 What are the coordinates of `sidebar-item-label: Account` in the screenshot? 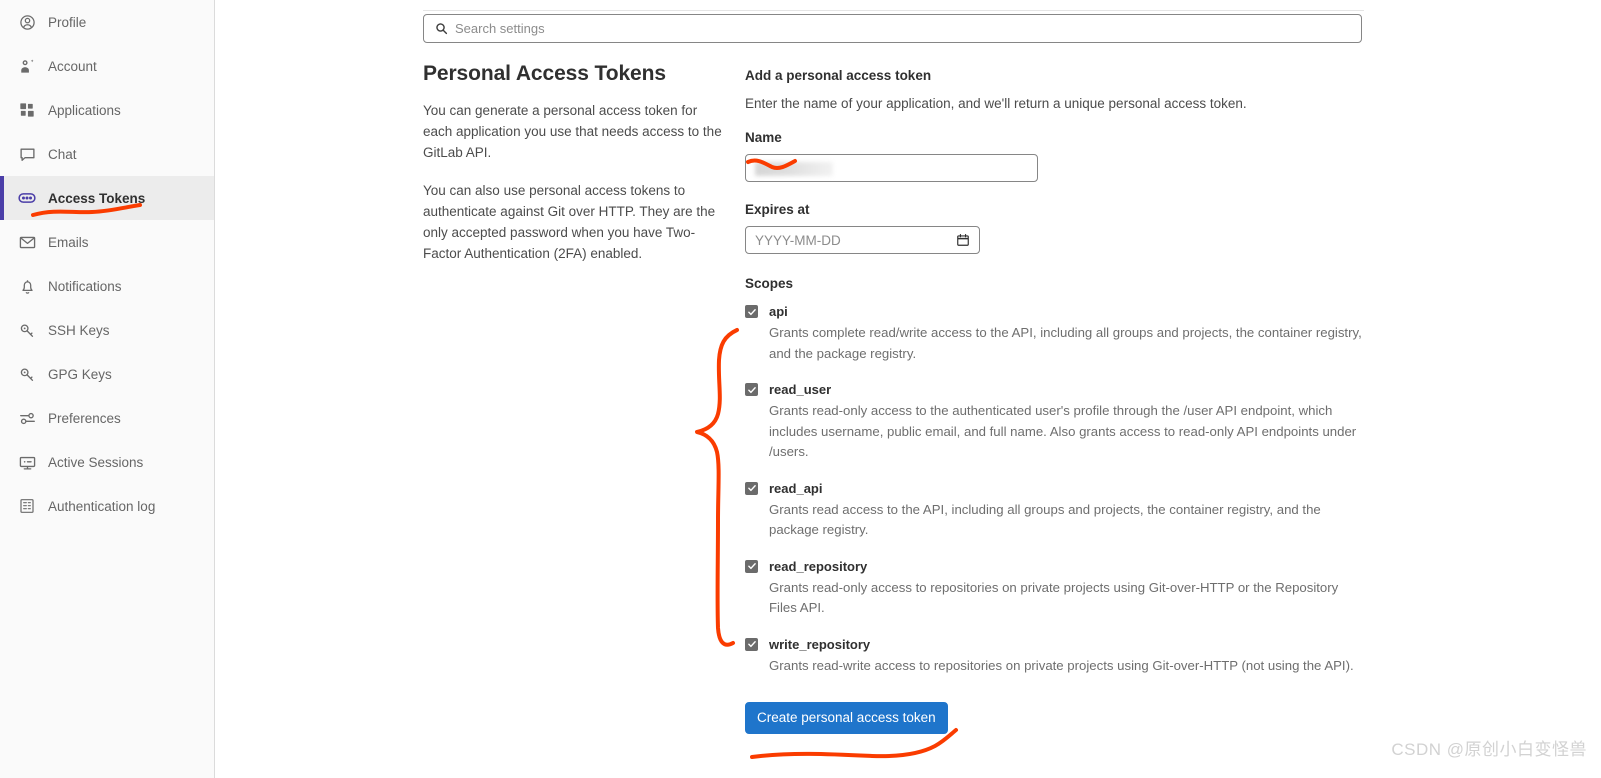 It's located at (72, 66).